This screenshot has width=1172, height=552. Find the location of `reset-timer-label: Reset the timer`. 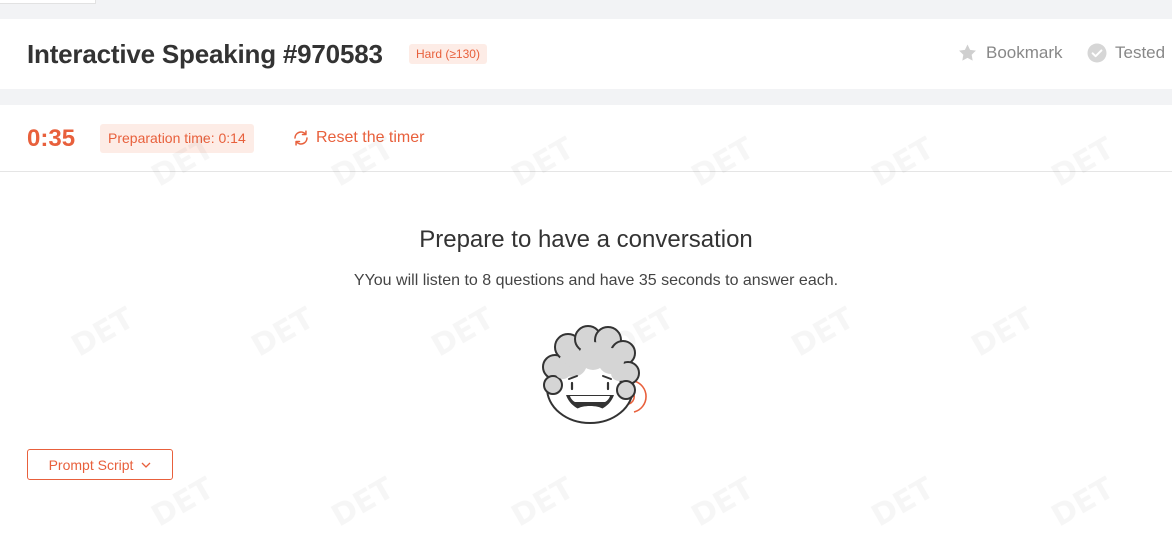

reset-timer-label: Reset the timer is located at coordinates (370, 137).